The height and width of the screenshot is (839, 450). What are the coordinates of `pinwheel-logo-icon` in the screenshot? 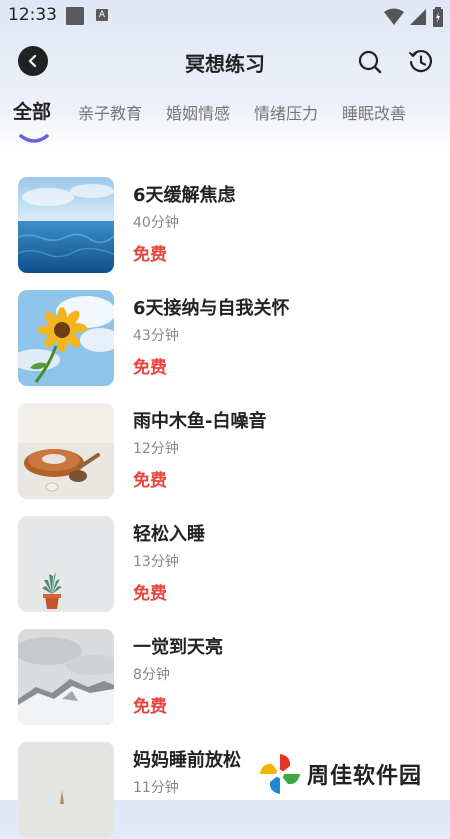 It's located at (280, 774).